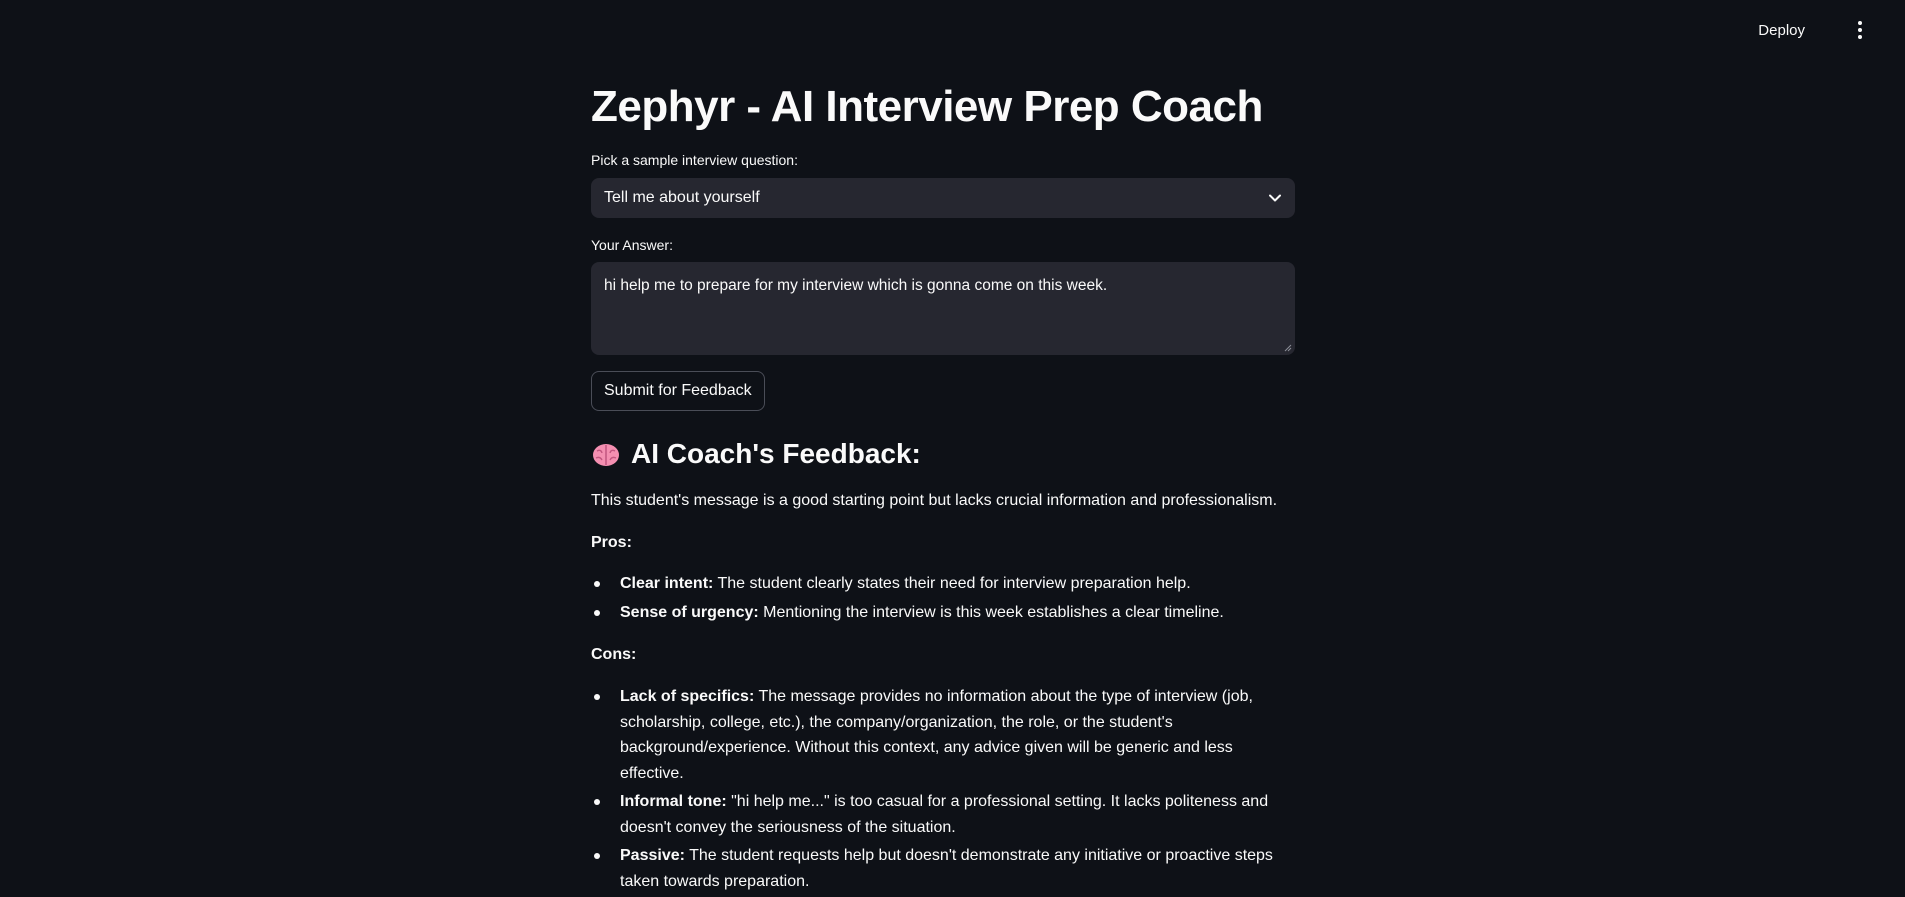 The height and width of the screenshot is (897, 1905). Describe the element at coordinates (943, 198) in the screenshot. I see `question-select: Tell me about yourself` at that location.